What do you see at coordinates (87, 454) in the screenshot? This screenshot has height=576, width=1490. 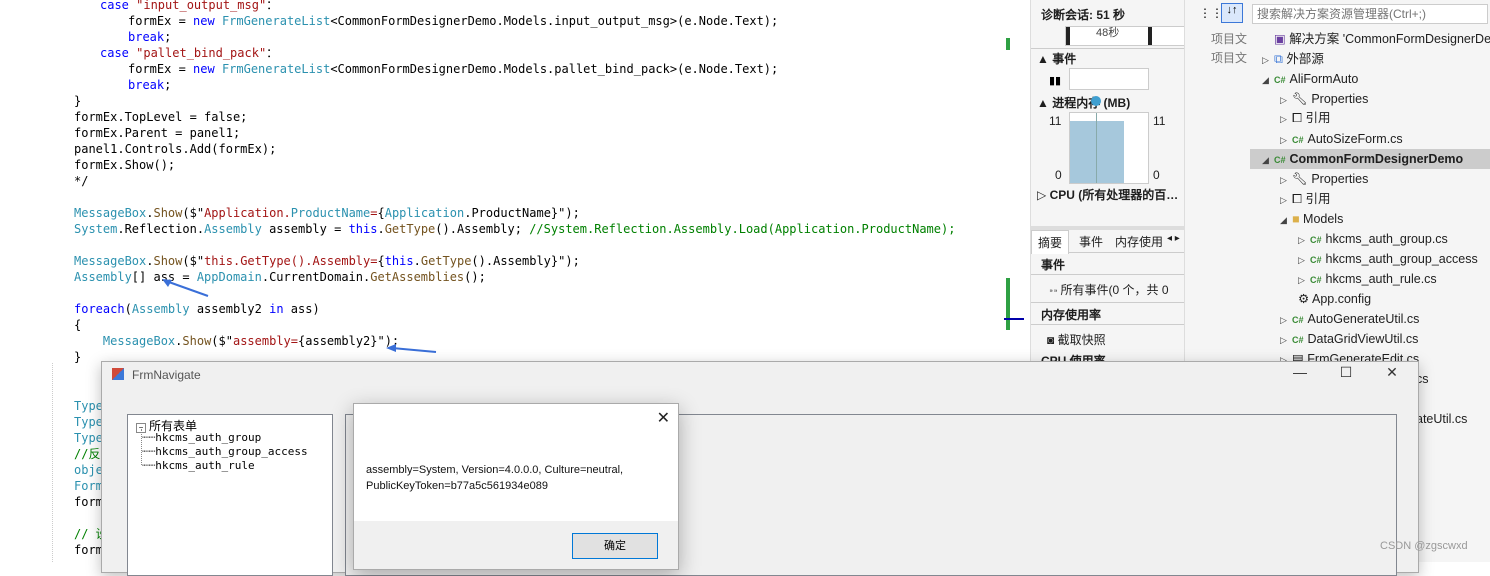 I see `lower-line: //反` at bounding box center [87, 454].